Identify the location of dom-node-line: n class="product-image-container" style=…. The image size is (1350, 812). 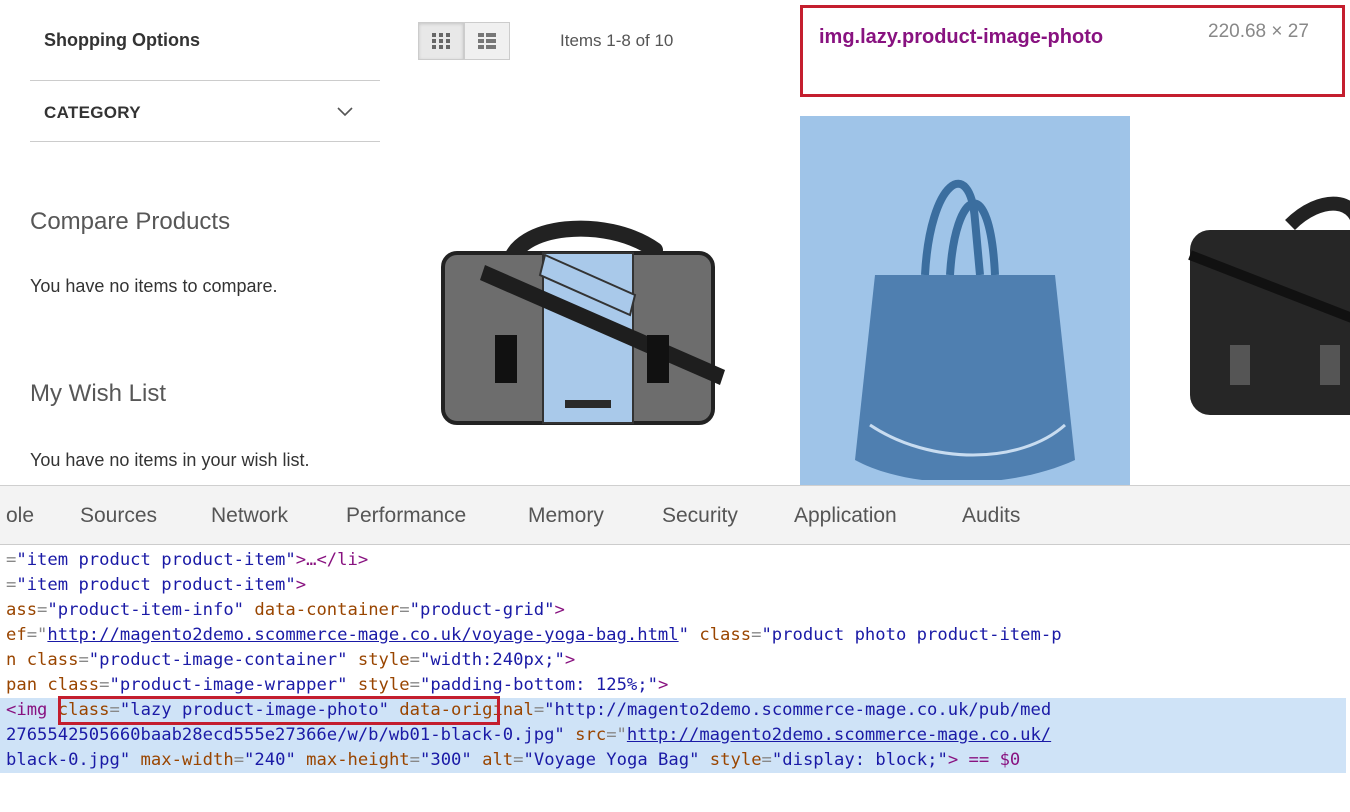
(676, 660).